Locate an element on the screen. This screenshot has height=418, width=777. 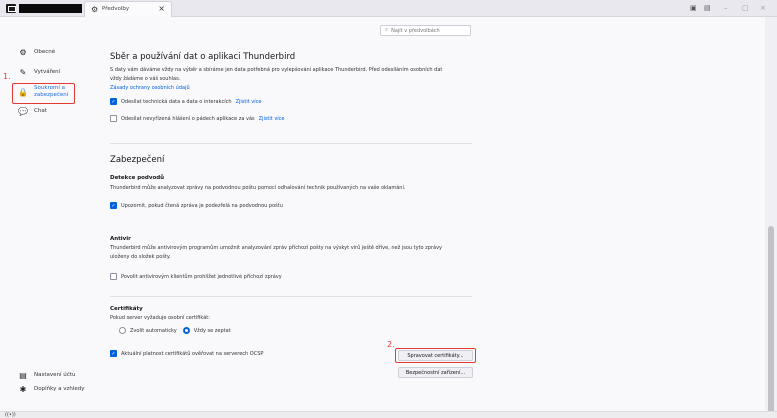
search-input: ⌕ is located at coordinates (425, 30).